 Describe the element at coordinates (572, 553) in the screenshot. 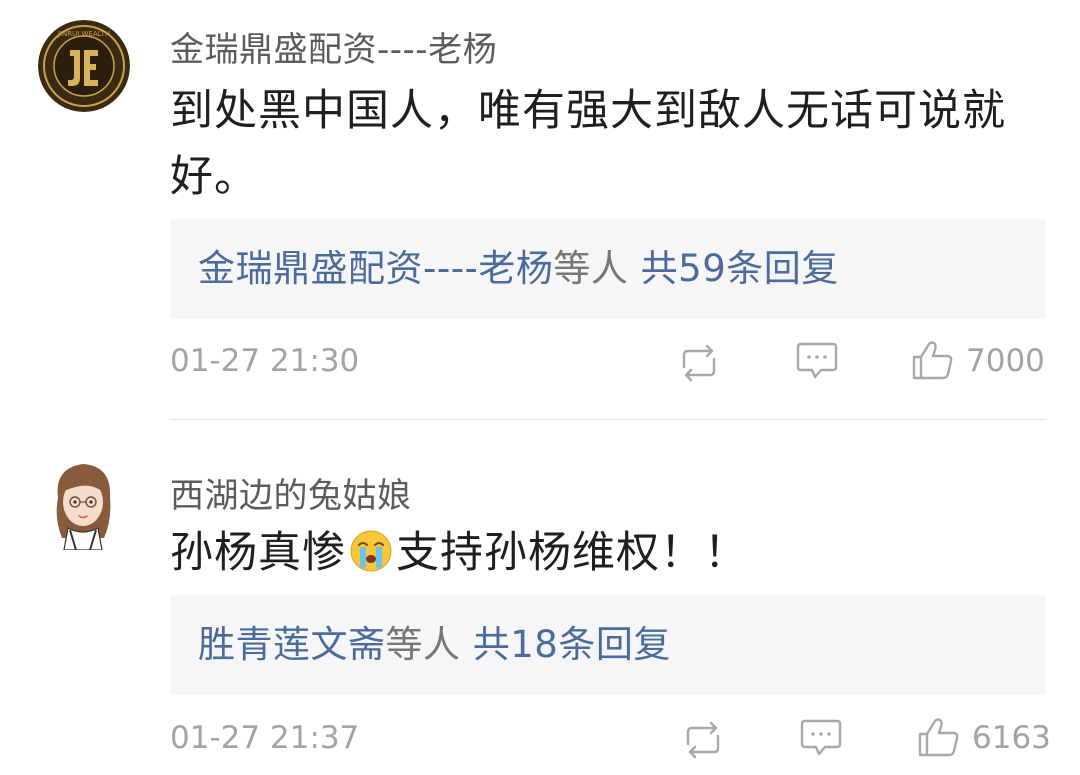

I see `comment-text-after: 支持孙杨维权！！` at that location.